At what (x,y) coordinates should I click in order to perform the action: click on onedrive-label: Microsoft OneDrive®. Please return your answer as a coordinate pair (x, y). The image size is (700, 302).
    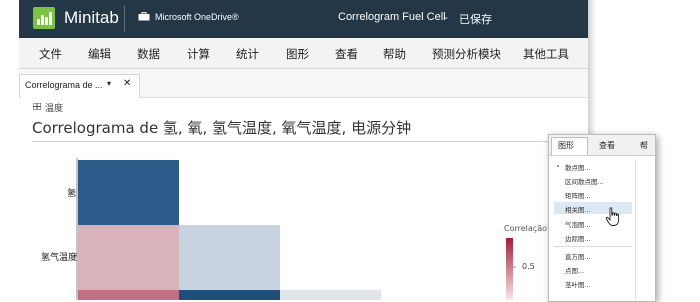
    Looking at the image, I should click on (197, 17).